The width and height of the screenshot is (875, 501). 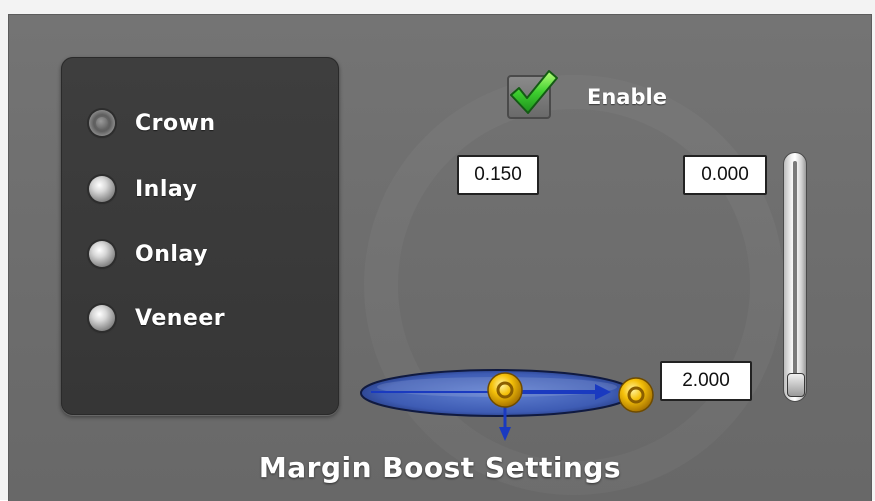 I want to click on radio-label-crown: Crown, so click(x=175, y=123).